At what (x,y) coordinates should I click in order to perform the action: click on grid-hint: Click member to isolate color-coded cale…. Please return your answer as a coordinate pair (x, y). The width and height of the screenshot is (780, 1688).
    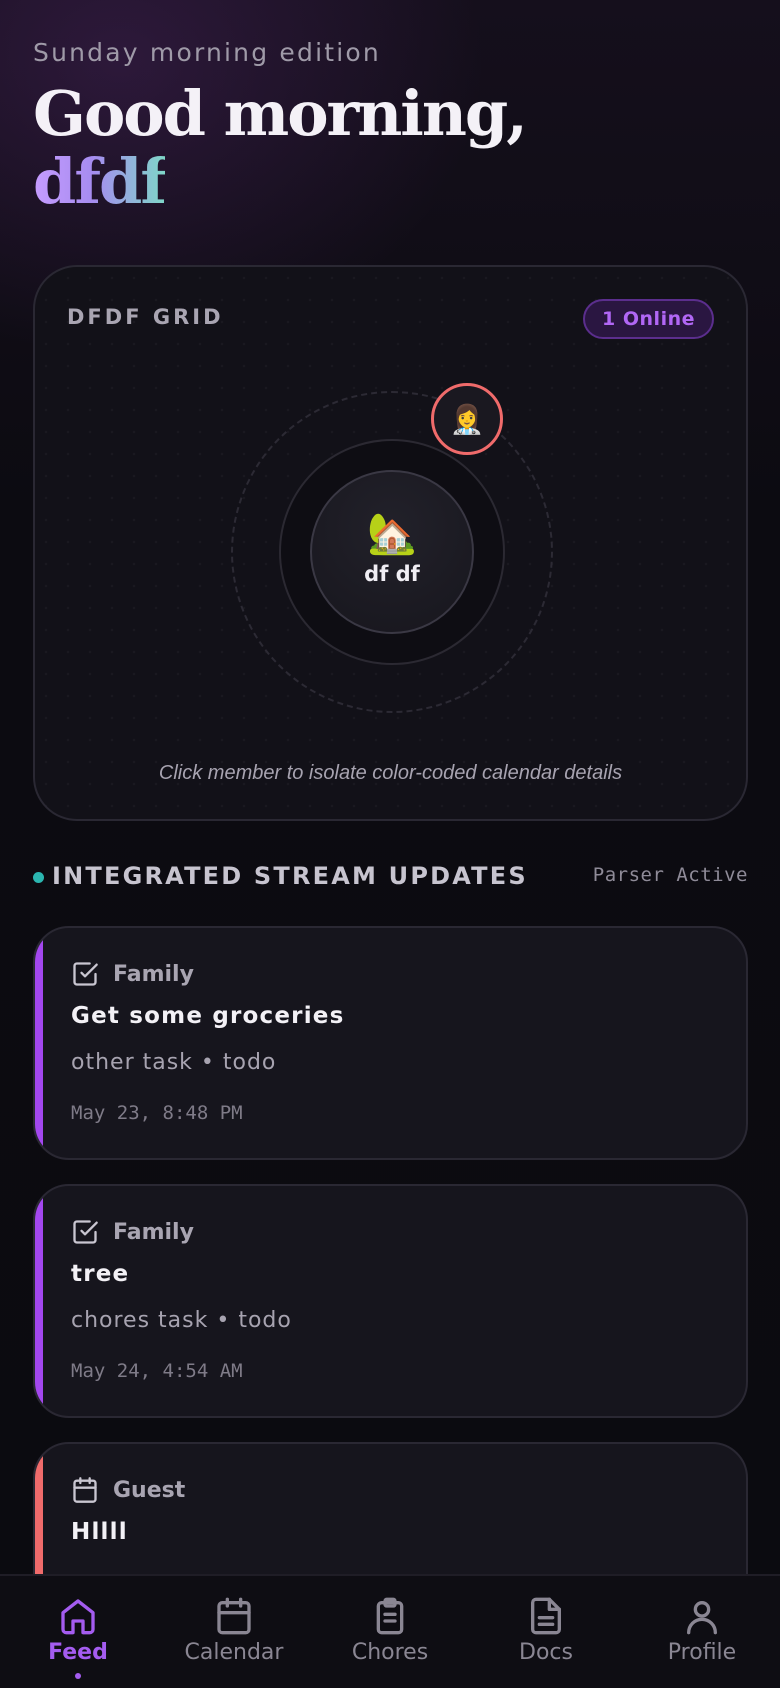
    Looking at the image, I should click on (390, 773).